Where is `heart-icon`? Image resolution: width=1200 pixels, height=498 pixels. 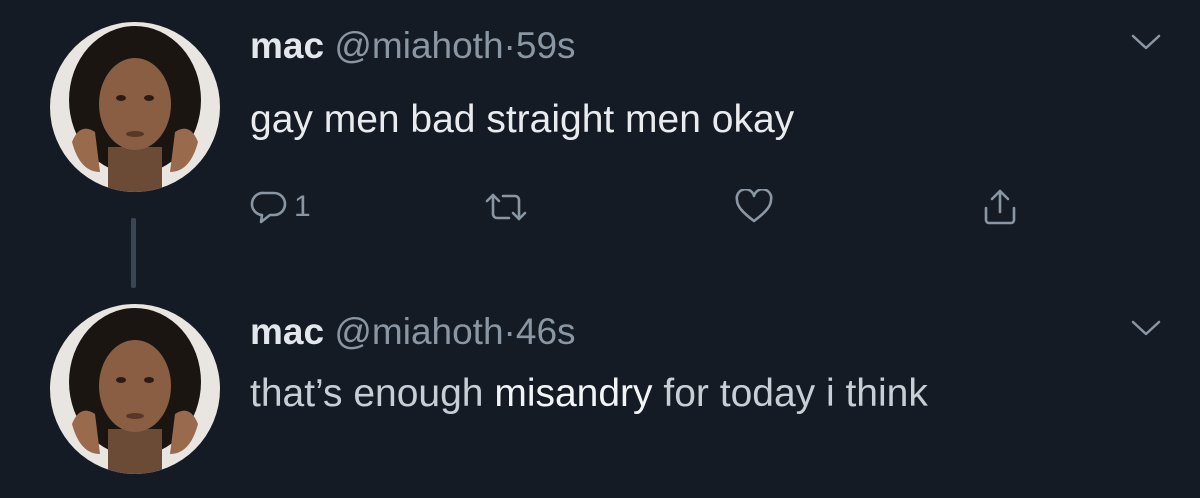 heart-icon is located at coordinates (754, 206).